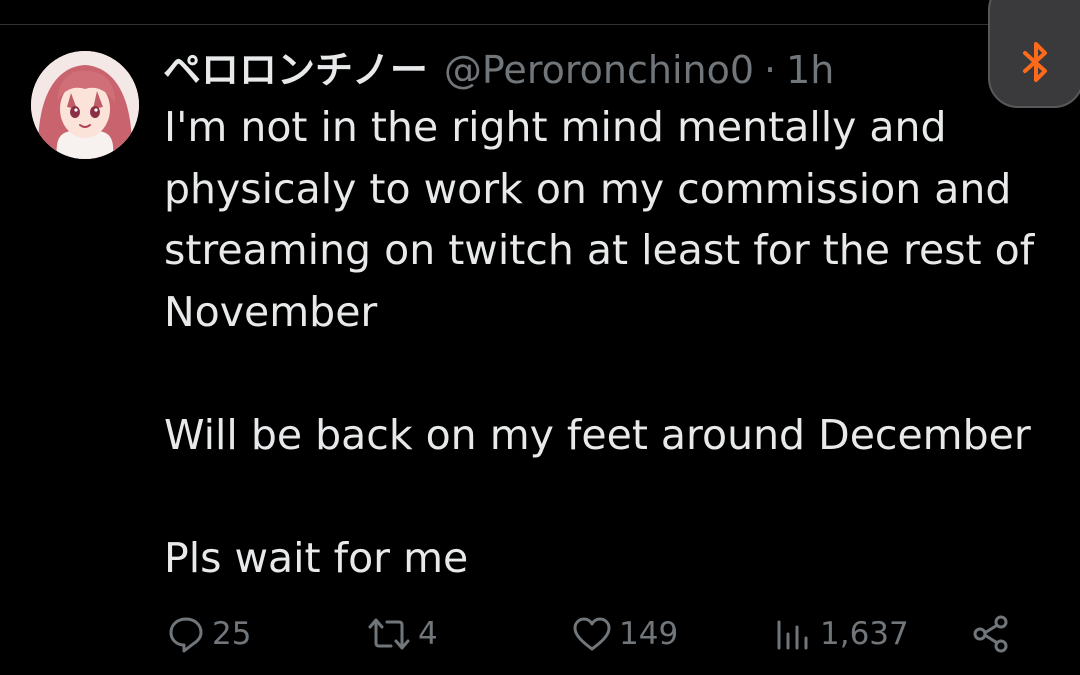 This screenshot has width=1080, height=675. I want to click on top-divider, so click(540, 24).